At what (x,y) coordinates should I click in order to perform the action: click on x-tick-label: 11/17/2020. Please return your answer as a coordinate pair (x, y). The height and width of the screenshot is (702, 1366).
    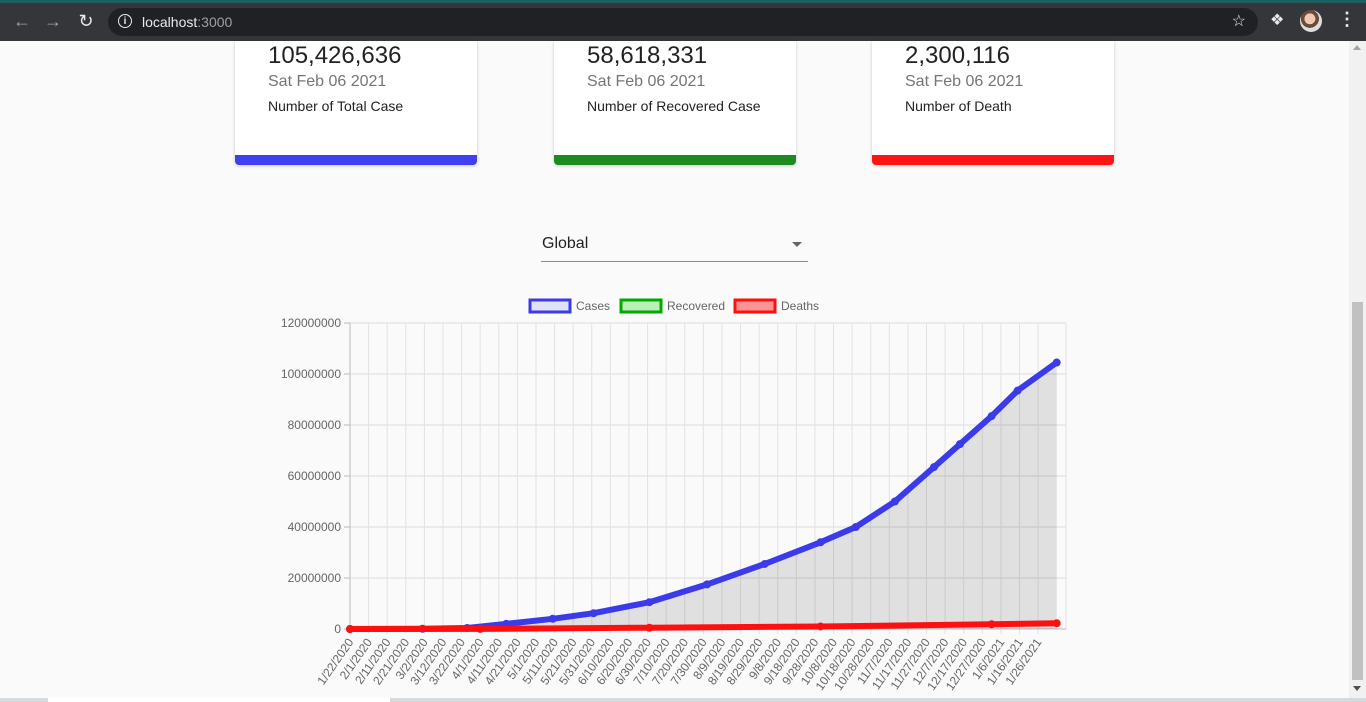
    Looking at the image, I should click on (892, 663).